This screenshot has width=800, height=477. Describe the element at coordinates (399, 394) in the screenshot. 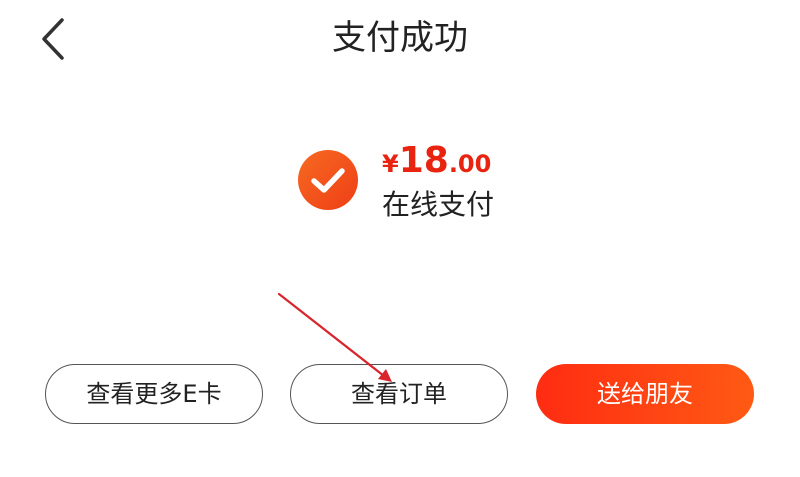

I see `view-order-button: 查看订单` at that location.